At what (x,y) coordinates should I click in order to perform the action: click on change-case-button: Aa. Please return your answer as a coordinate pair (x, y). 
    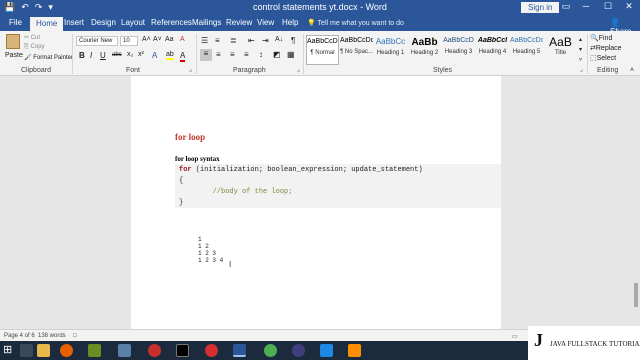
    Looking at the image, I should click on (169, 39).